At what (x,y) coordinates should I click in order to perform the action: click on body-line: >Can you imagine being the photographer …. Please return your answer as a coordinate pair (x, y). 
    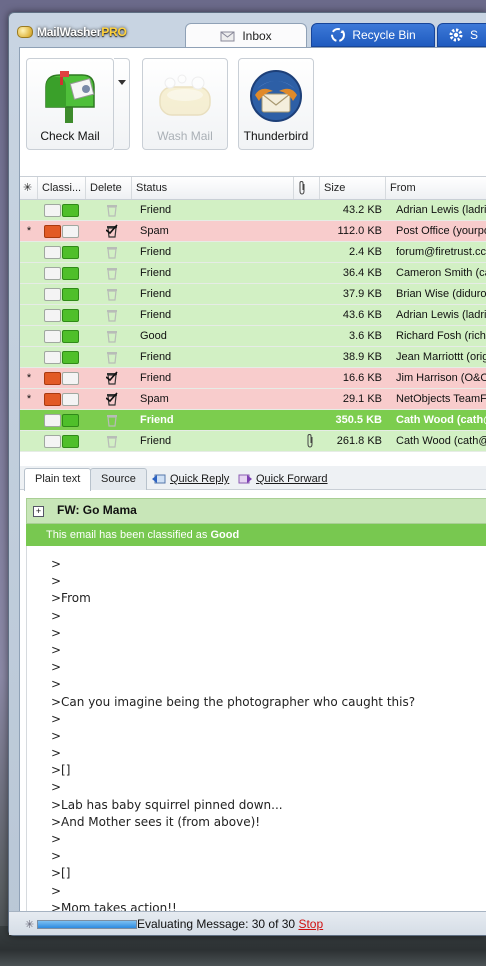
    Looking at the image, I should click on (233, 701).